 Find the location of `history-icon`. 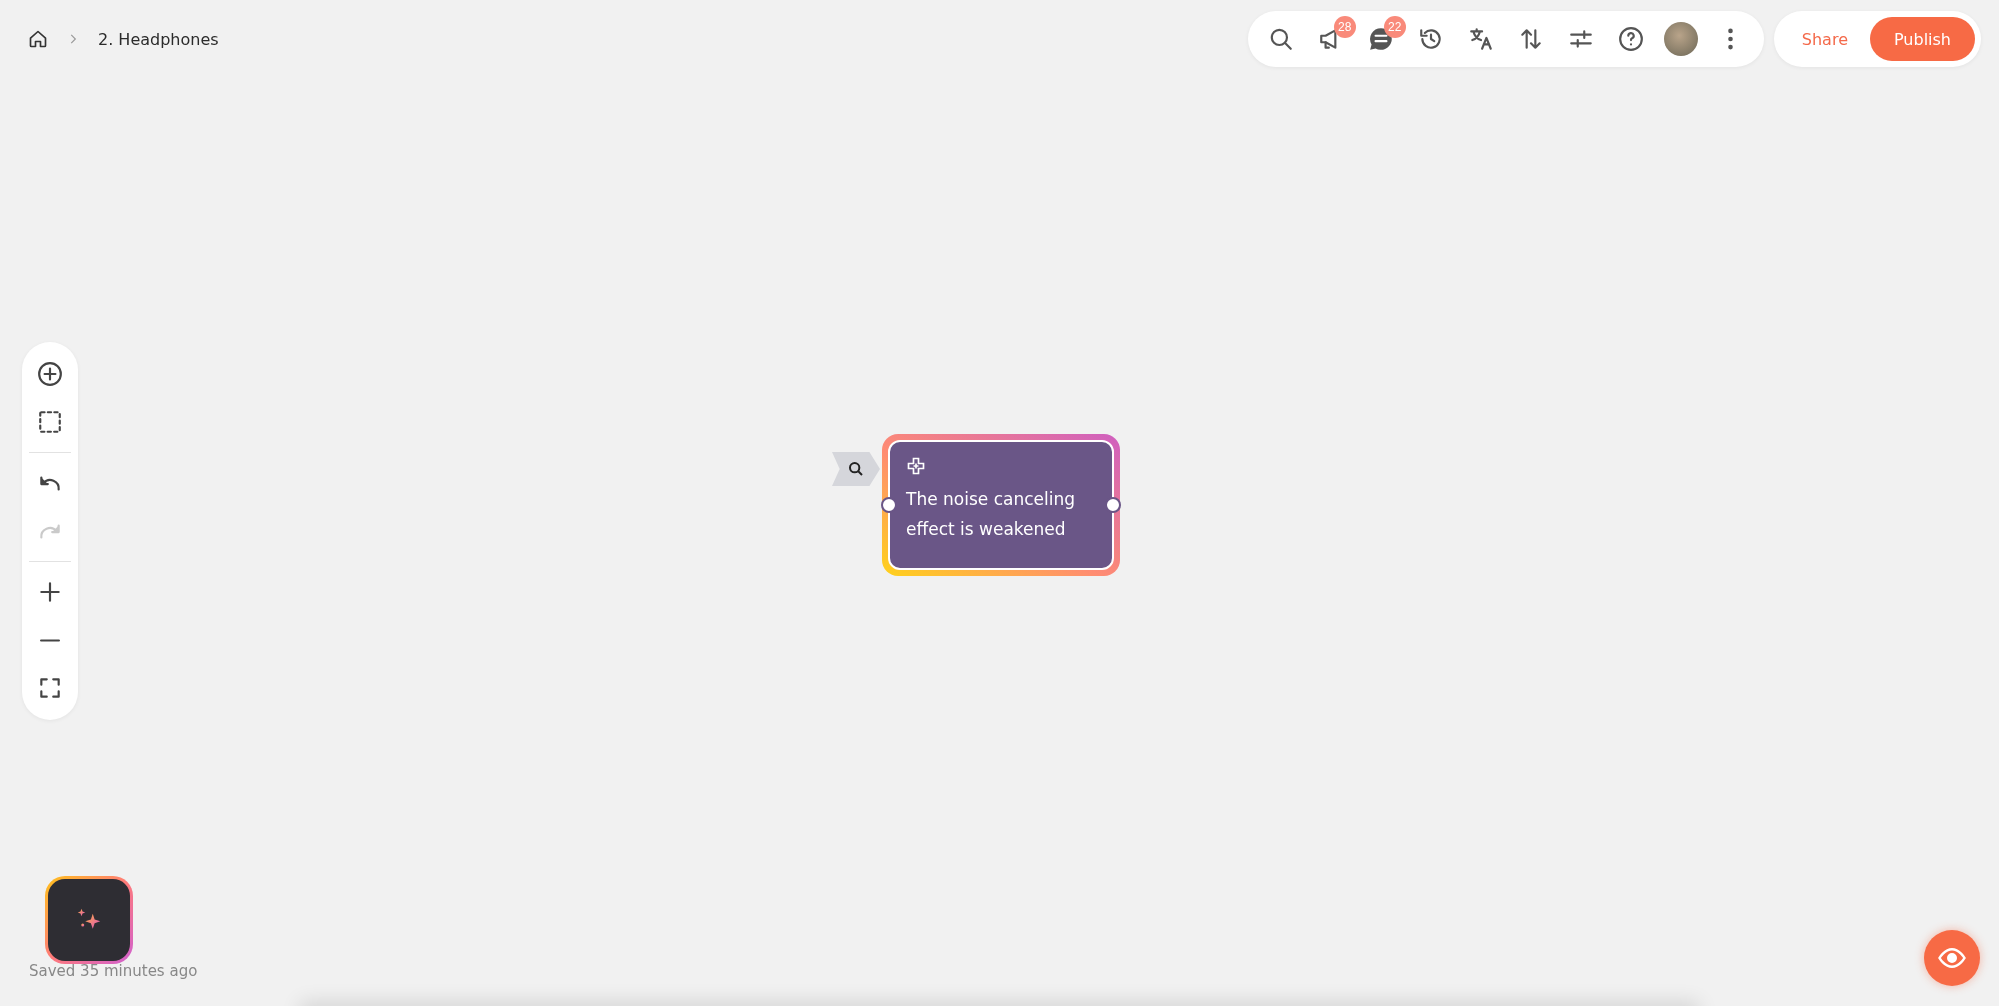

history-icon is located at coordinates (1430, 39).